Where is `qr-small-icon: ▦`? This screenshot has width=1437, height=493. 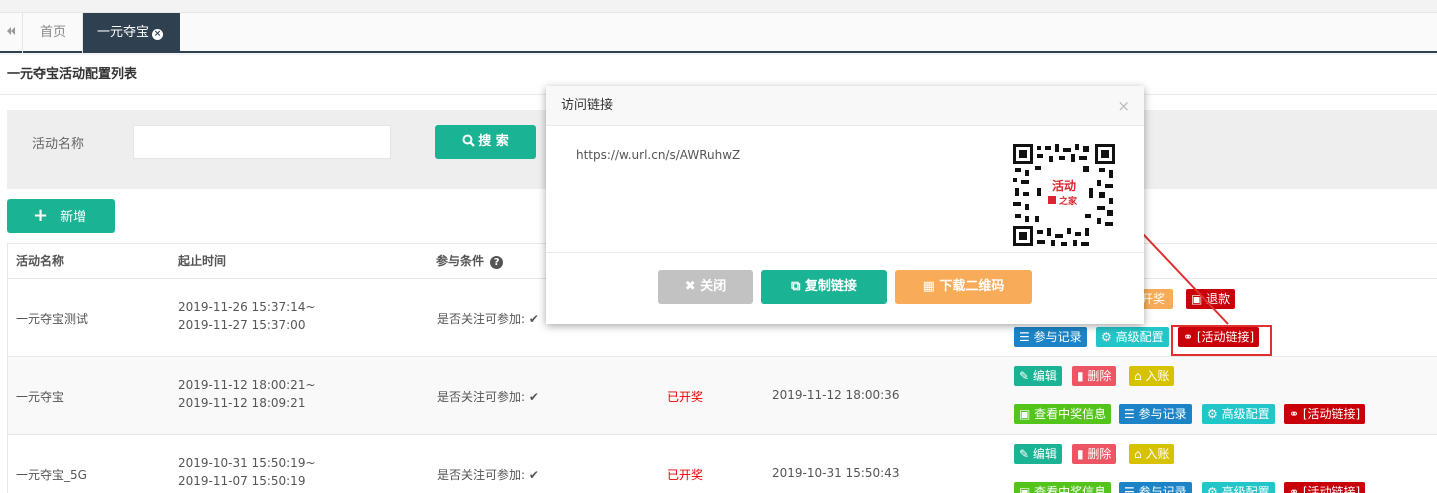 qr-small-icon: ▦ is located at coordinates (931, 286).